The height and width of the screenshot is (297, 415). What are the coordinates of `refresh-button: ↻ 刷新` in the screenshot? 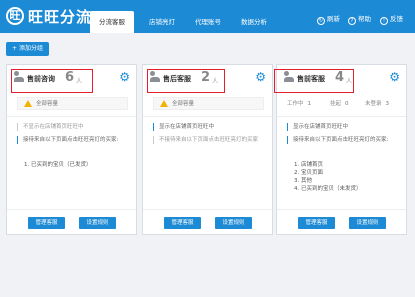 It's located at (328, 19).